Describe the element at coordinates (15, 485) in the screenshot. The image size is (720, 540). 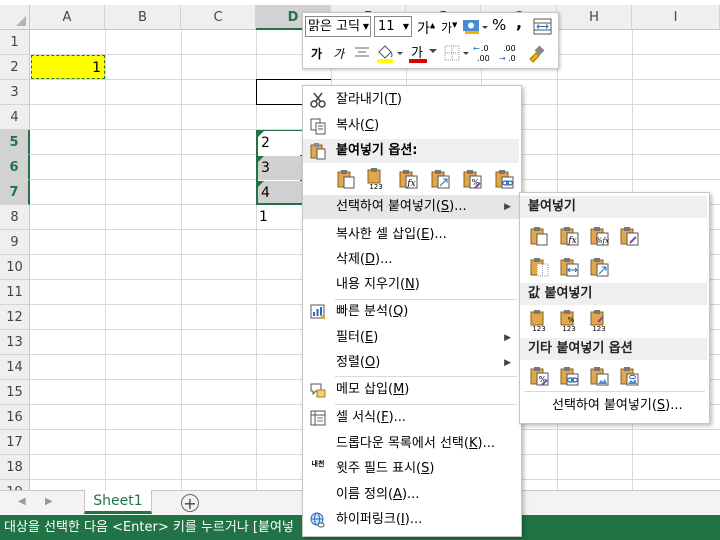
I see `row-header-19: 19` at that location.